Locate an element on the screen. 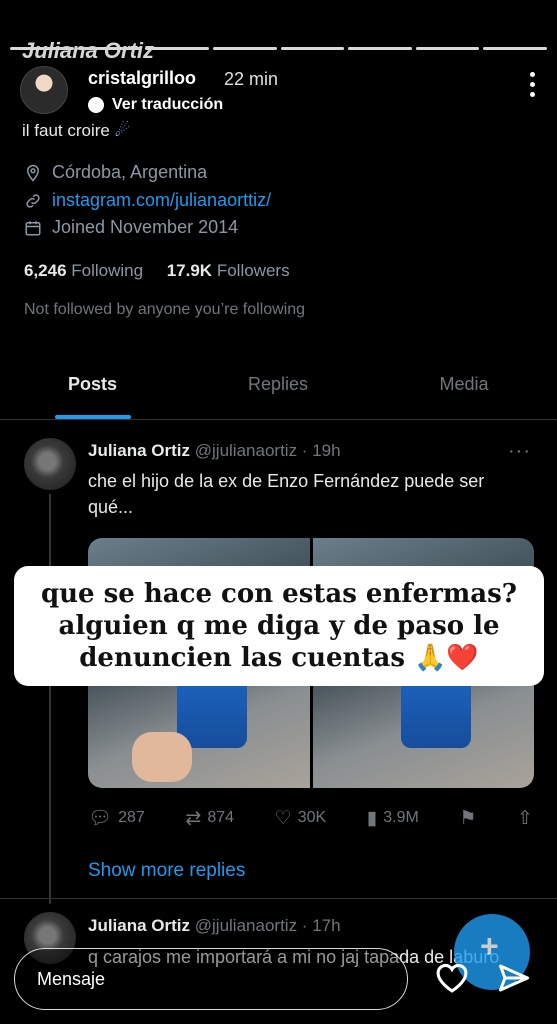  profile-location: Córdoba, Argentina is located at coordinates (115, 172).